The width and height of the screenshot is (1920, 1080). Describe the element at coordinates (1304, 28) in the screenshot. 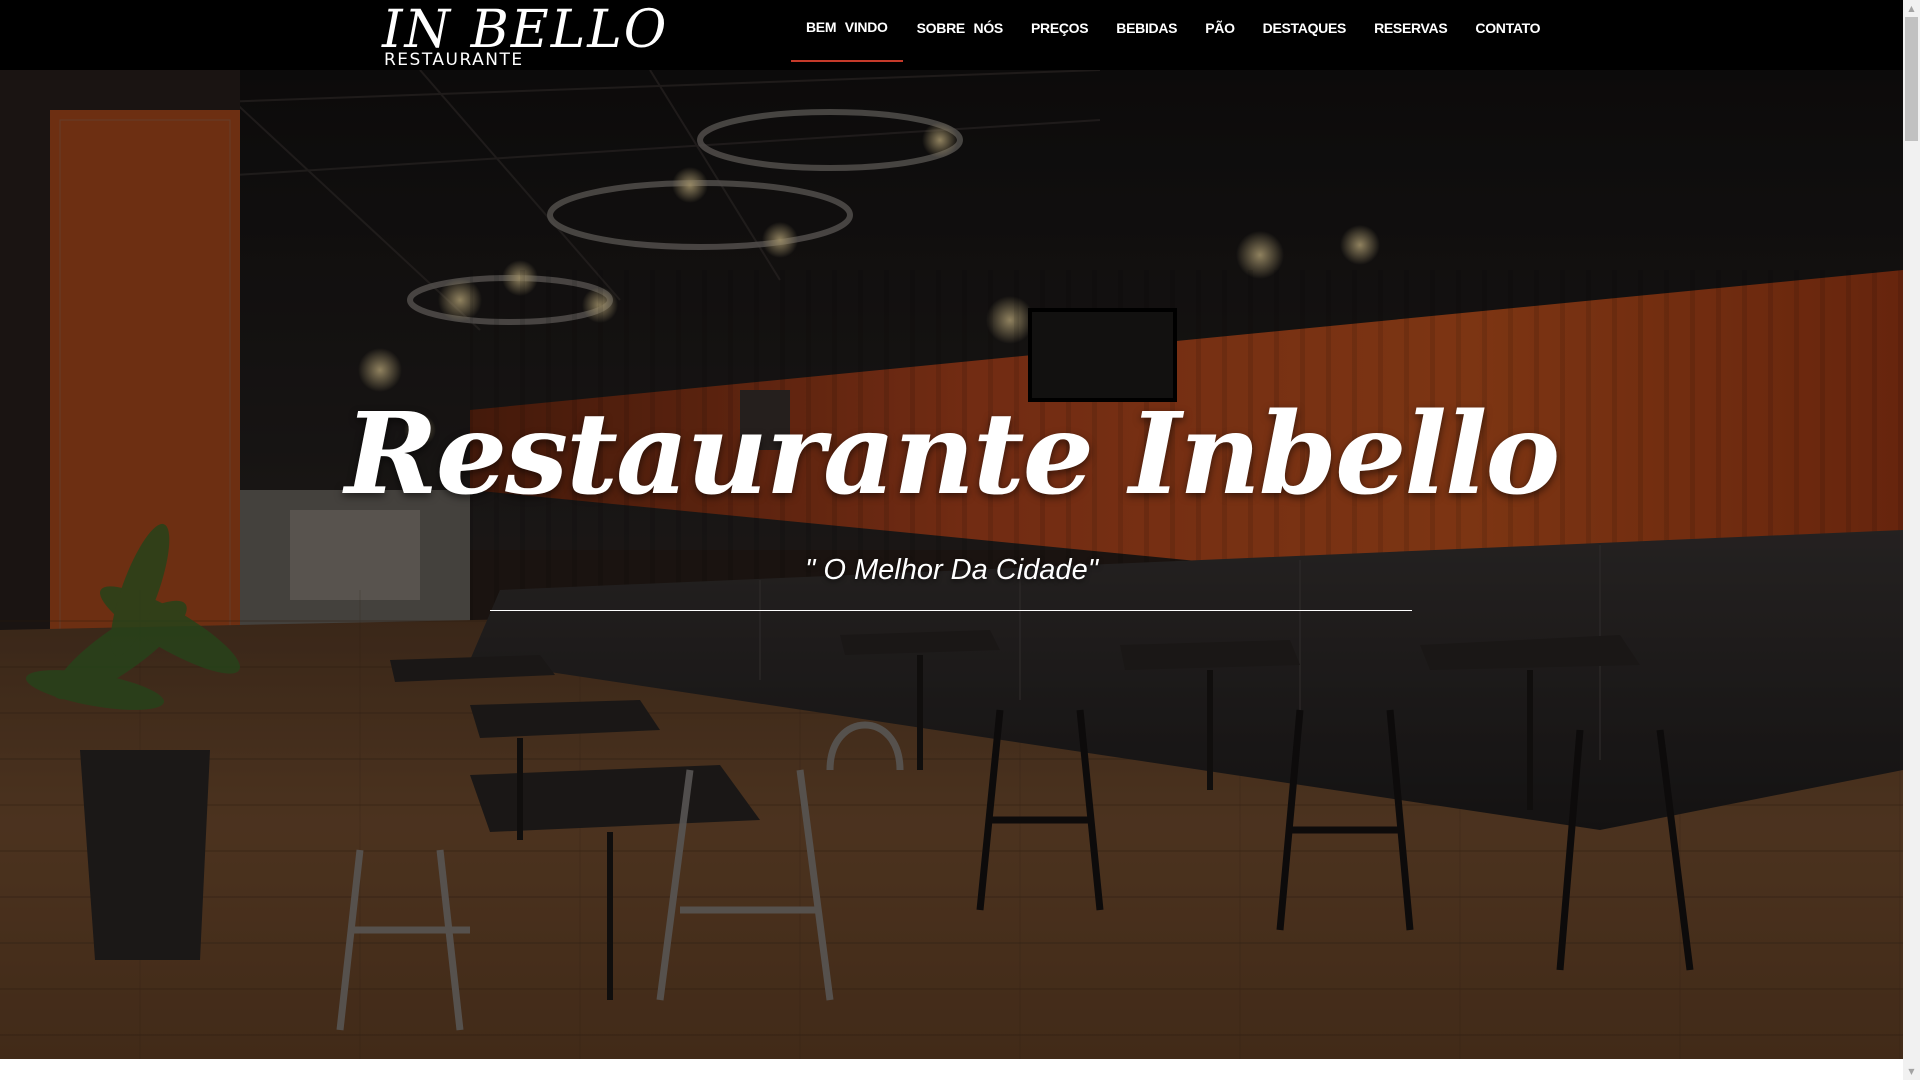

I see `nav-item-label: DESTAQUES` at that location.